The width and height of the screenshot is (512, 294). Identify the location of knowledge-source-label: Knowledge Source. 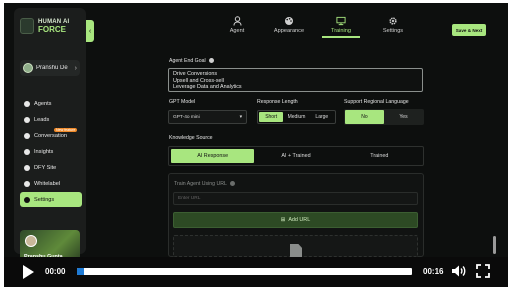
(191, 138).